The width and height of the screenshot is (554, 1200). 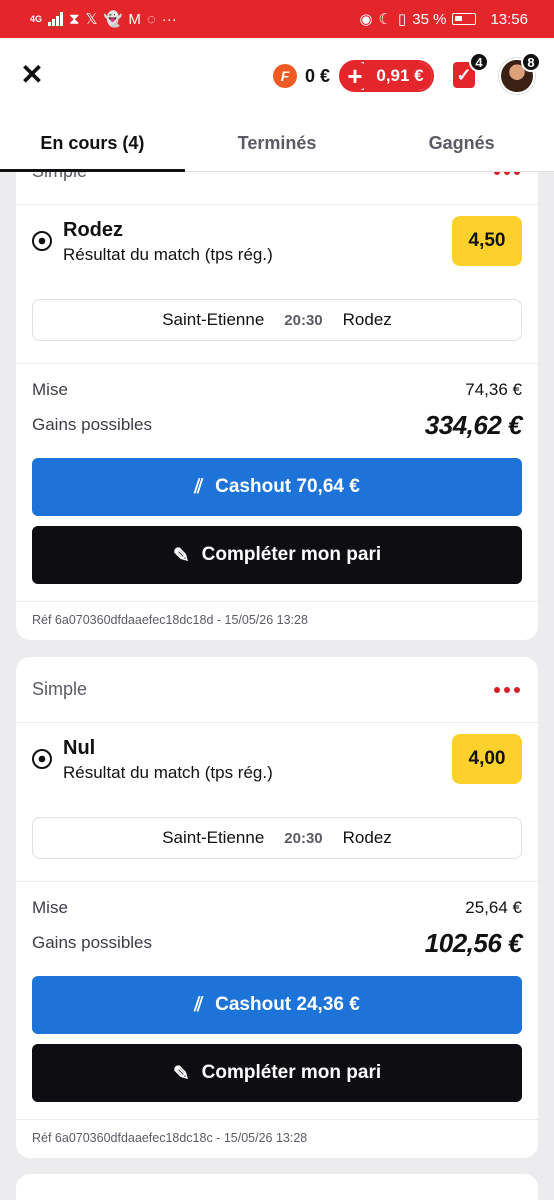 I want to click on gains-value: 102,56 €, so click(x=473, y=942).